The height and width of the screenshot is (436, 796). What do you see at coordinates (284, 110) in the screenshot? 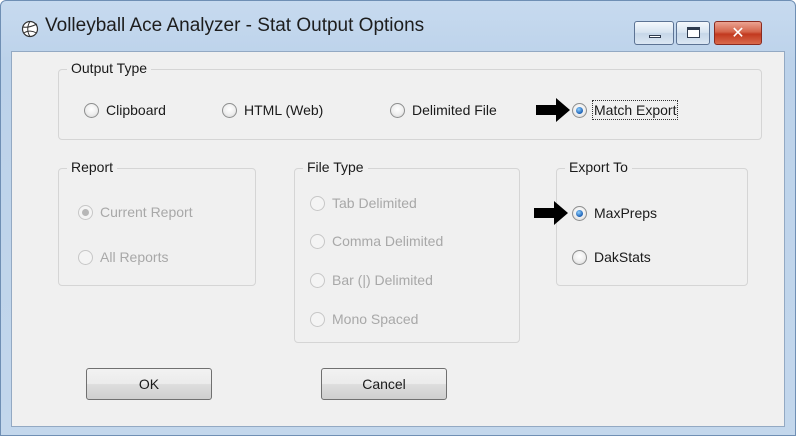
I see `radio-html-web-label: HTML (Web)` at bounding box center [284, 110].